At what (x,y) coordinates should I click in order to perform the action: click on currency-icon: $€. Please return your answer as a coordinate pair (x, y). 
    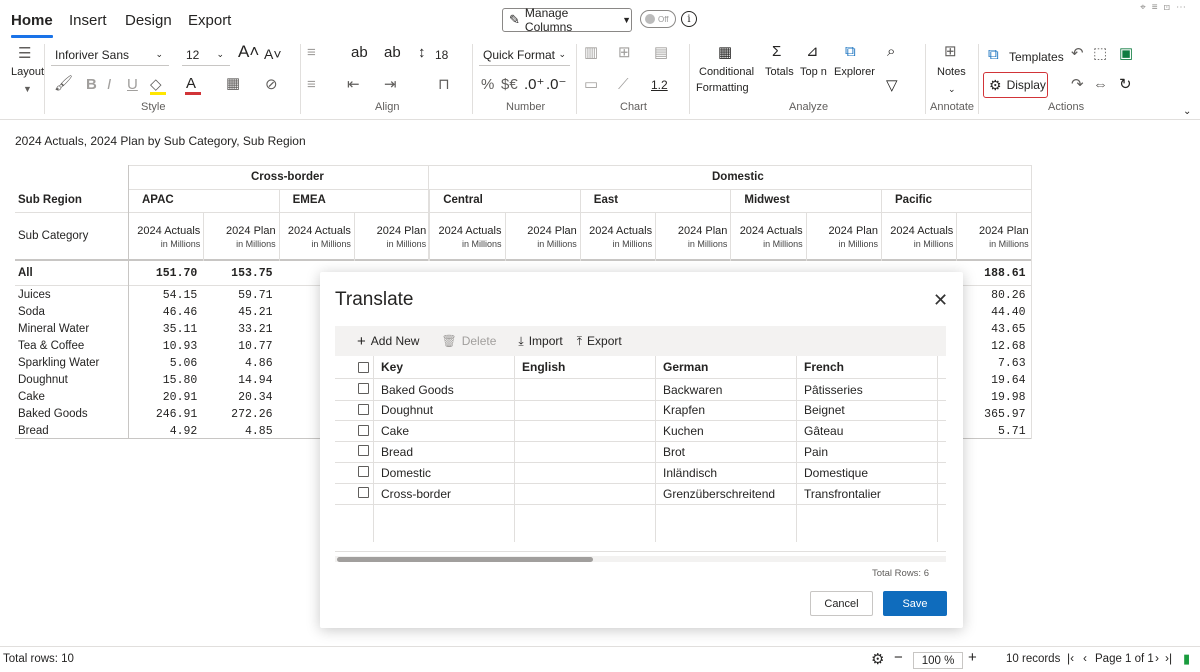
    Looking at the image, I should click on (509, 85).